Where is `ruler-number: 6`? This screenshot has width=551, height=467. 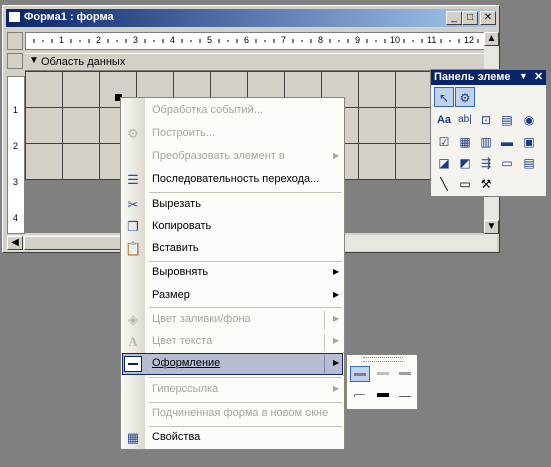 ruler-number: 6 is located at coordinates (247, 40).